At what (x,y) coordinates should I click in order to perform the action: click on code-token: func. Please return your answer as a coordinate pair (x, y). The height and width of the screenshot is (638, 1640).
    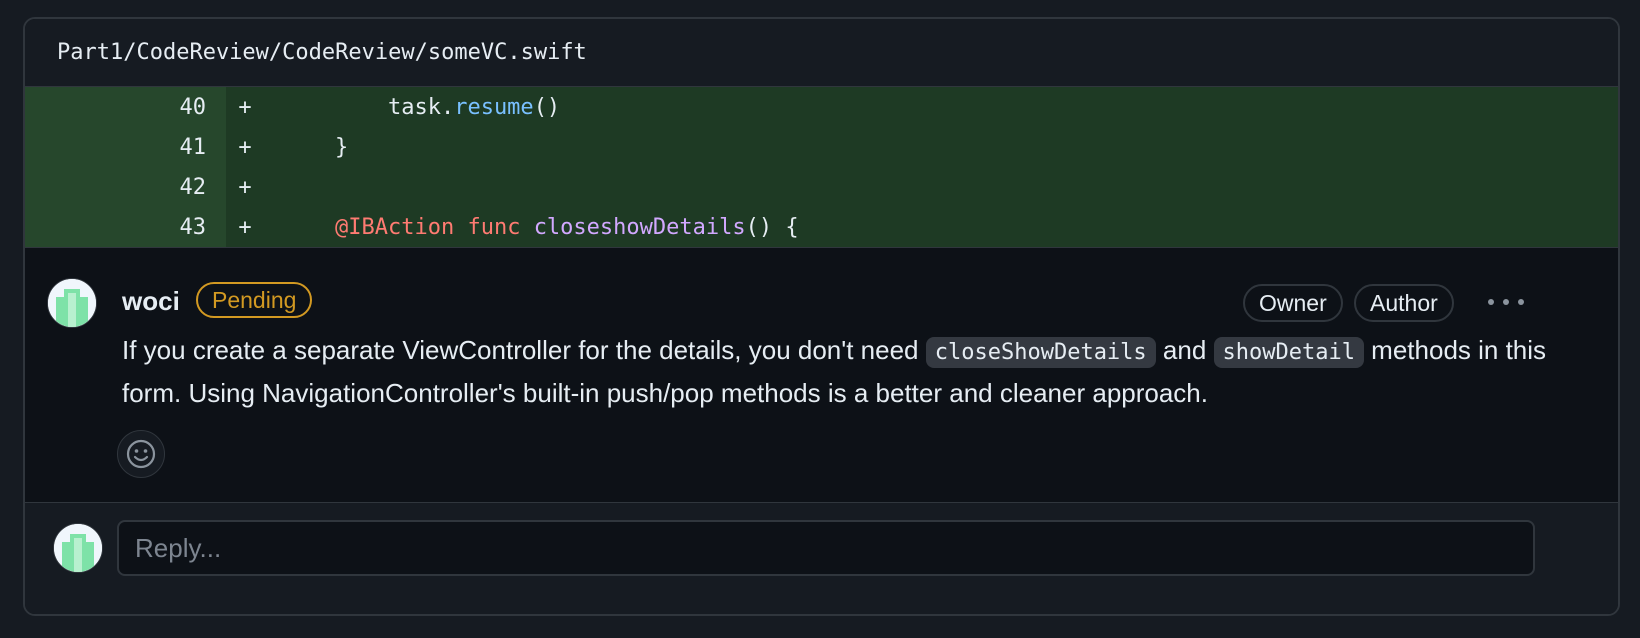
    Looking at the image, I should click on (494, 227).